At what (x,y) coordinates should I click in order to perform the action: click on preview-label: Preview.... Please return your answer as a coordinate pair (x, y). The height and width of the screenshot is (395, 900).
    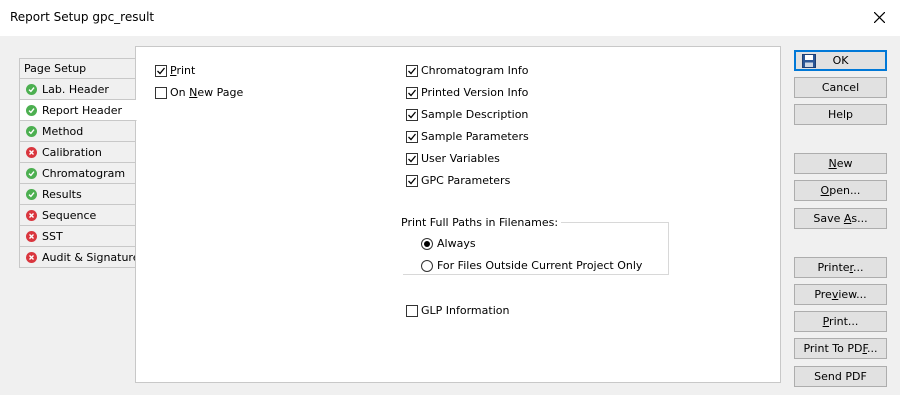
    Looking at the image, I should click on (840, 294).